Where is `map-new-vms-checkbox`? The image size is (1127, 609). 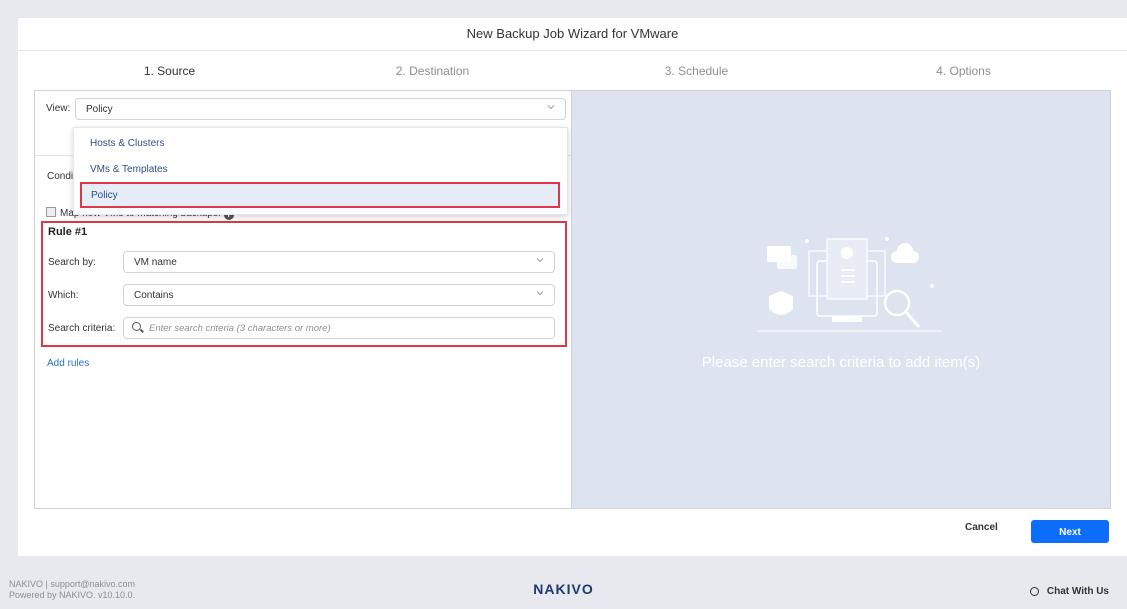 map-new-vms-checkbox is located at coordinates (51, 212).